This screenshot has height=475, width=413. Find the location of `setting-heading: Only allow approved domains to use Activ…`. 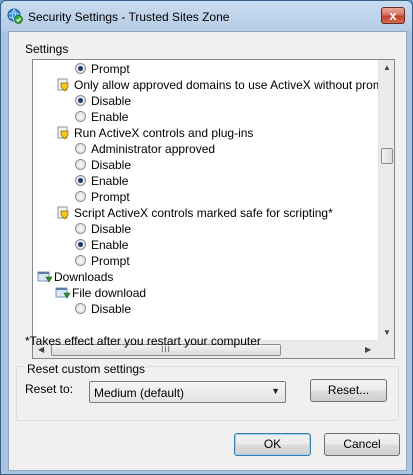

setting-heading: Only allow approved domains to use Activ… is located at coordinates (205, 85).